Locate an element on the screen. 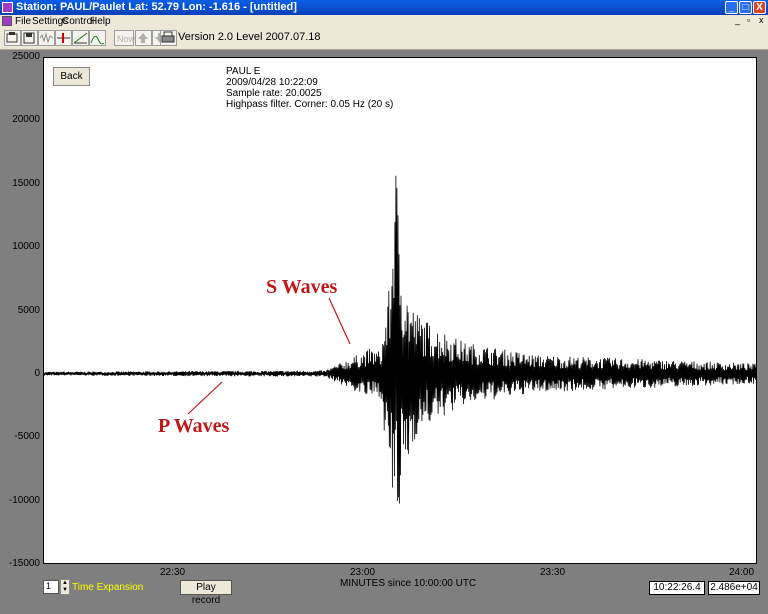 This screenshot has width=768, height=614. spin-down-icon: ▼ is located at coordinates (65, 590).